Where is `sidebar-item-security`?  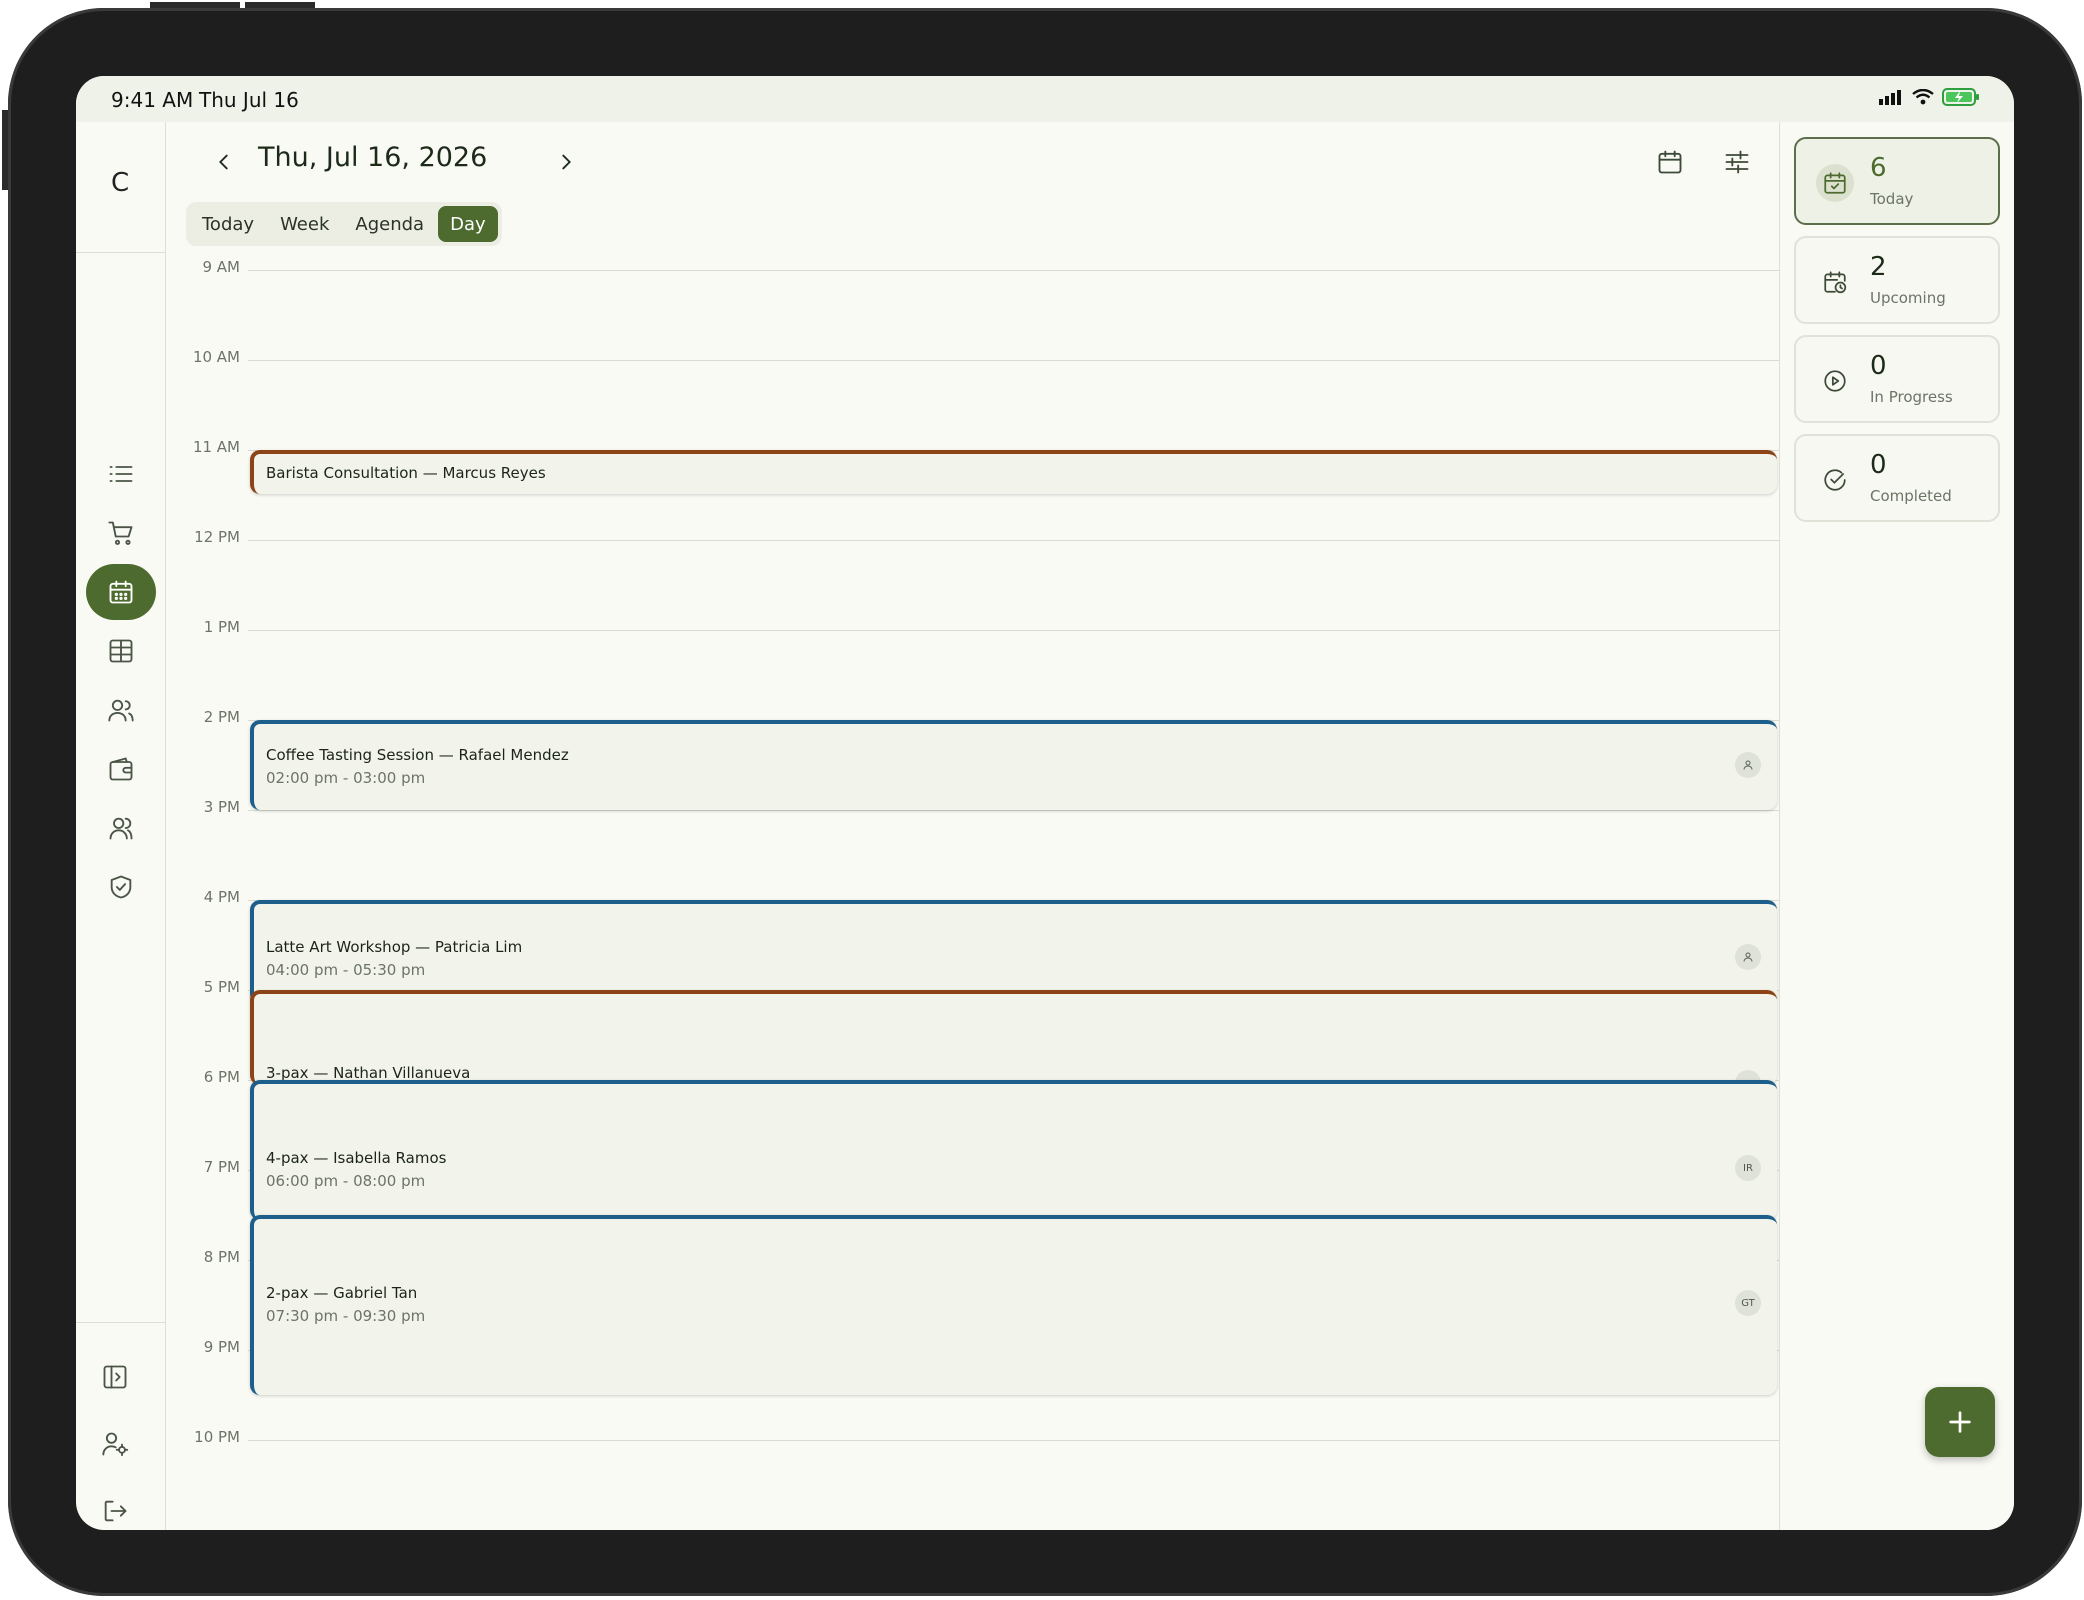 sidebar-item-security is located at coordinates (121, 887).